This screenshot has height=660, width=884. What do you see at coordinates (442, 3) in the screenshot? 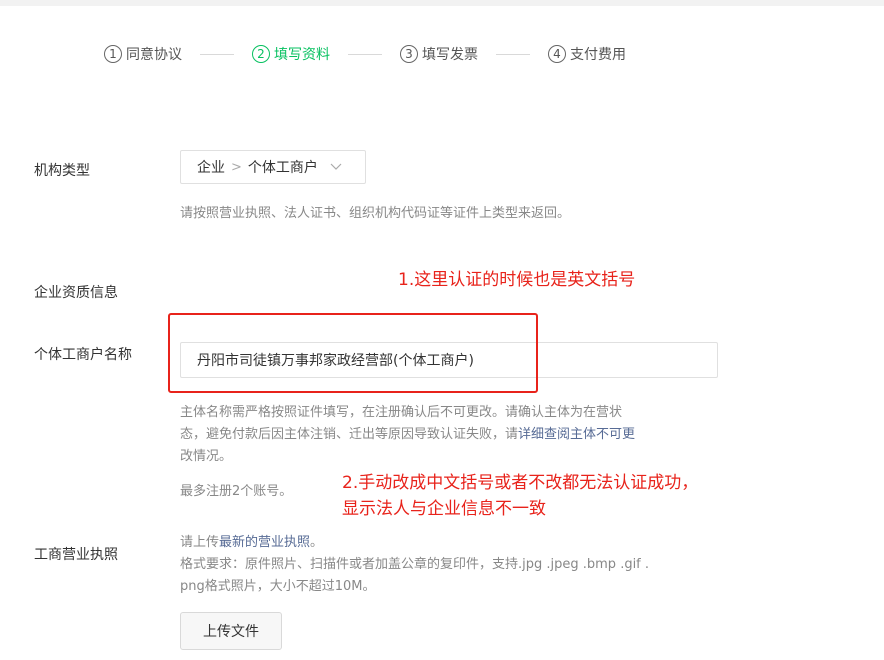
I see `top-band` at bounding box center [442, 3].